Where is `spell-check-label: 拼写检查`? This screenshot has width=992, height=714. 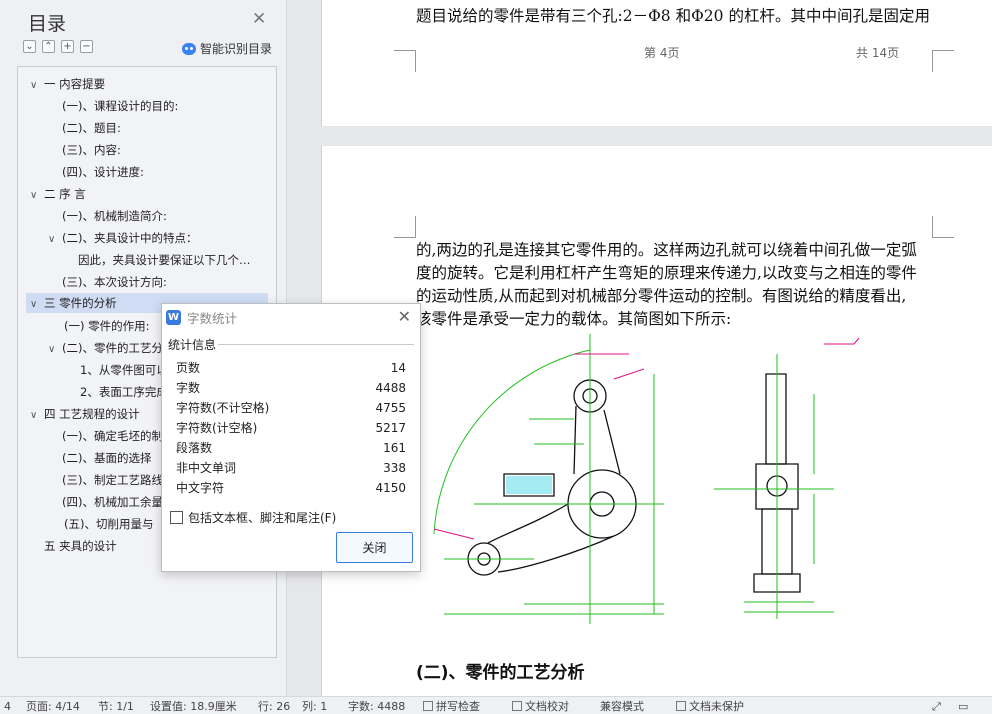 spell-check-label: 拼写检查 is located at coordinates (458, 706).